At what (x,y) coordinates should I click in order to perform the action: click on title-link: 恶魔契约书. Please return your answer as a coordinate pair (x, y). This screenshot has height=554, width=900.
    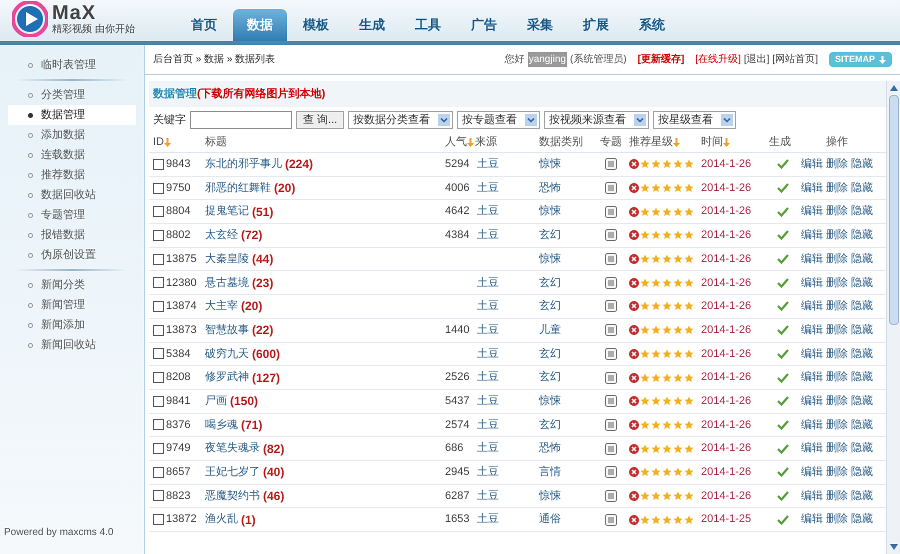
    Looking at the image, I should click on (232, 496).